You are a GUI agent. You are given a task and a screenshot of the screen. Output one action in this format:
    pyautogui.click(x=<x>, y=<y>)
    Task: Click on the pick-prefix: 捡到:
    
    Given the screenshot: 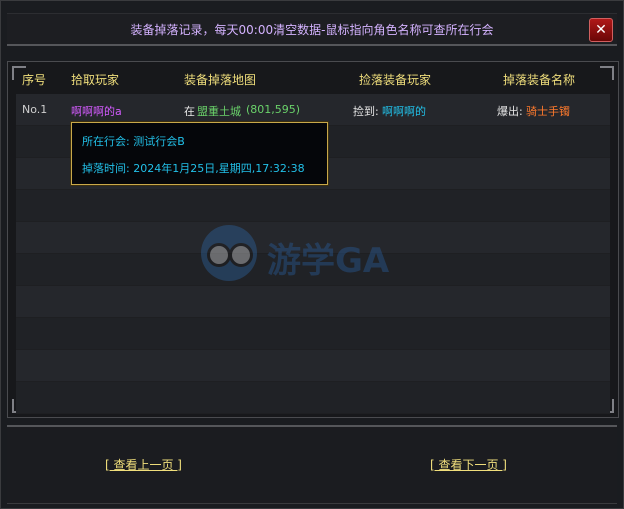 What is the action you would take?
    pyautogui.click(x=366, y=111)
    